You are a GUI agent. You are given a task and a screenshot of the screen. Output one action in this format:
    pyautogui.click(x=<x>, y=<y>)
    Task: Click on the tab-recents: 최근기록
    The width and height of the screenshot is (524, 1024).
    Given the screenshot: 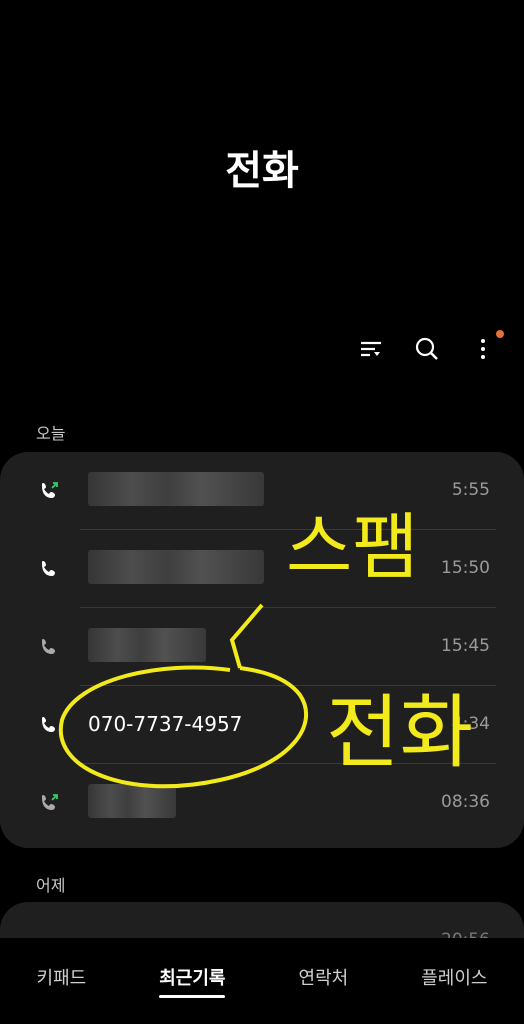 What is the action you would take?
    pyautogui.click(x=192, y=981)
    